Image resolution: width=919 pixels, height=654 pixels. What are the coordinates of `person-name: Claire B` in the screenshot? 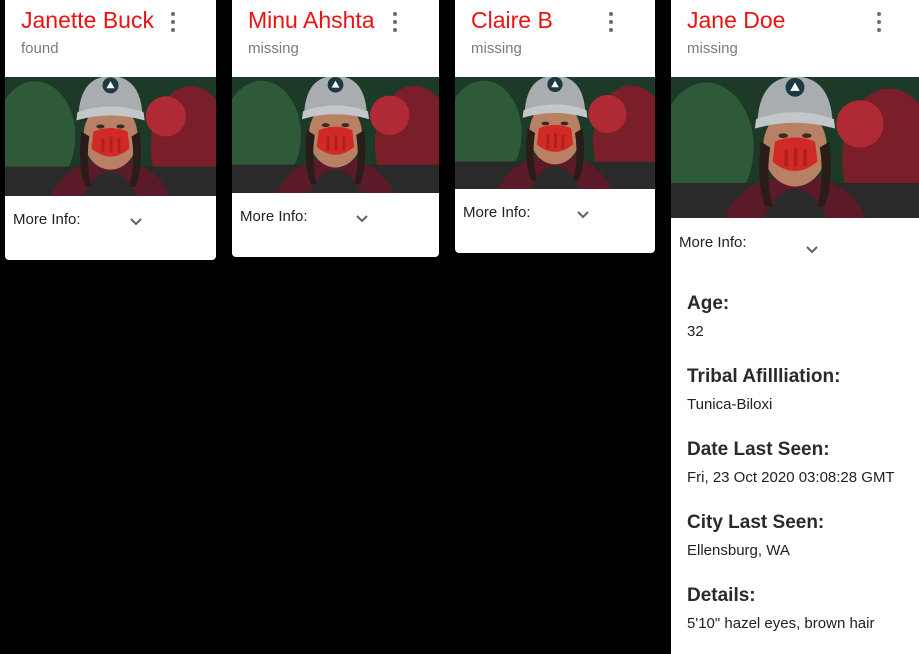 It's located at (512, 20).